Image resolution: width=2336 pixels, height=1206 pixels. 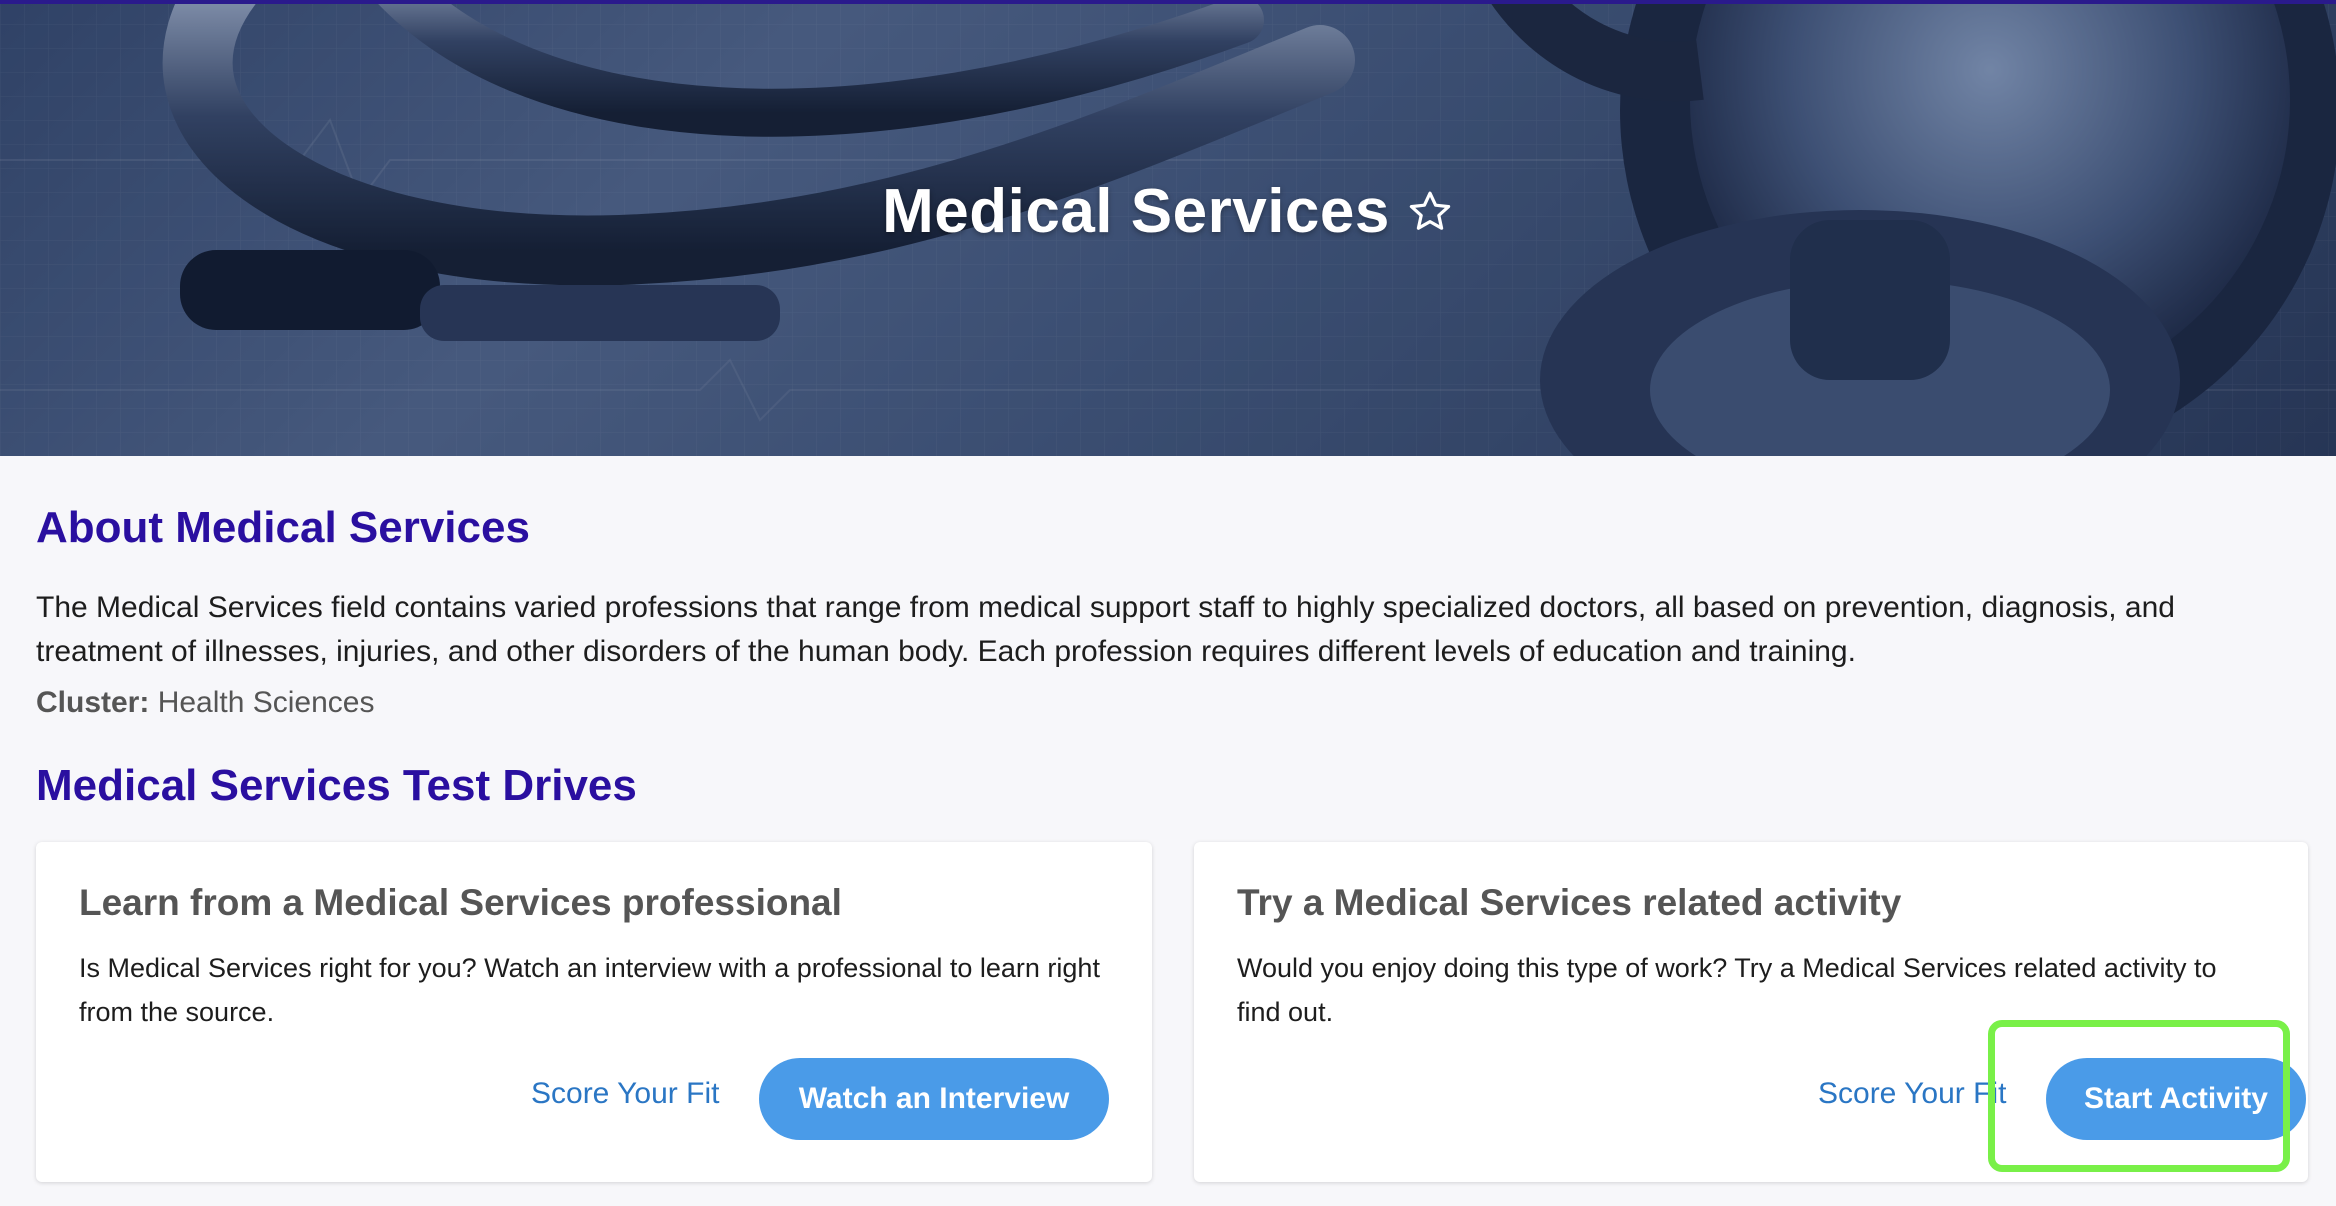 What do you see at coordinates (1569, 902) in the screenshot?
I see `card-title: Try a Medical Services related activity` at bounding box center [1569, 902].